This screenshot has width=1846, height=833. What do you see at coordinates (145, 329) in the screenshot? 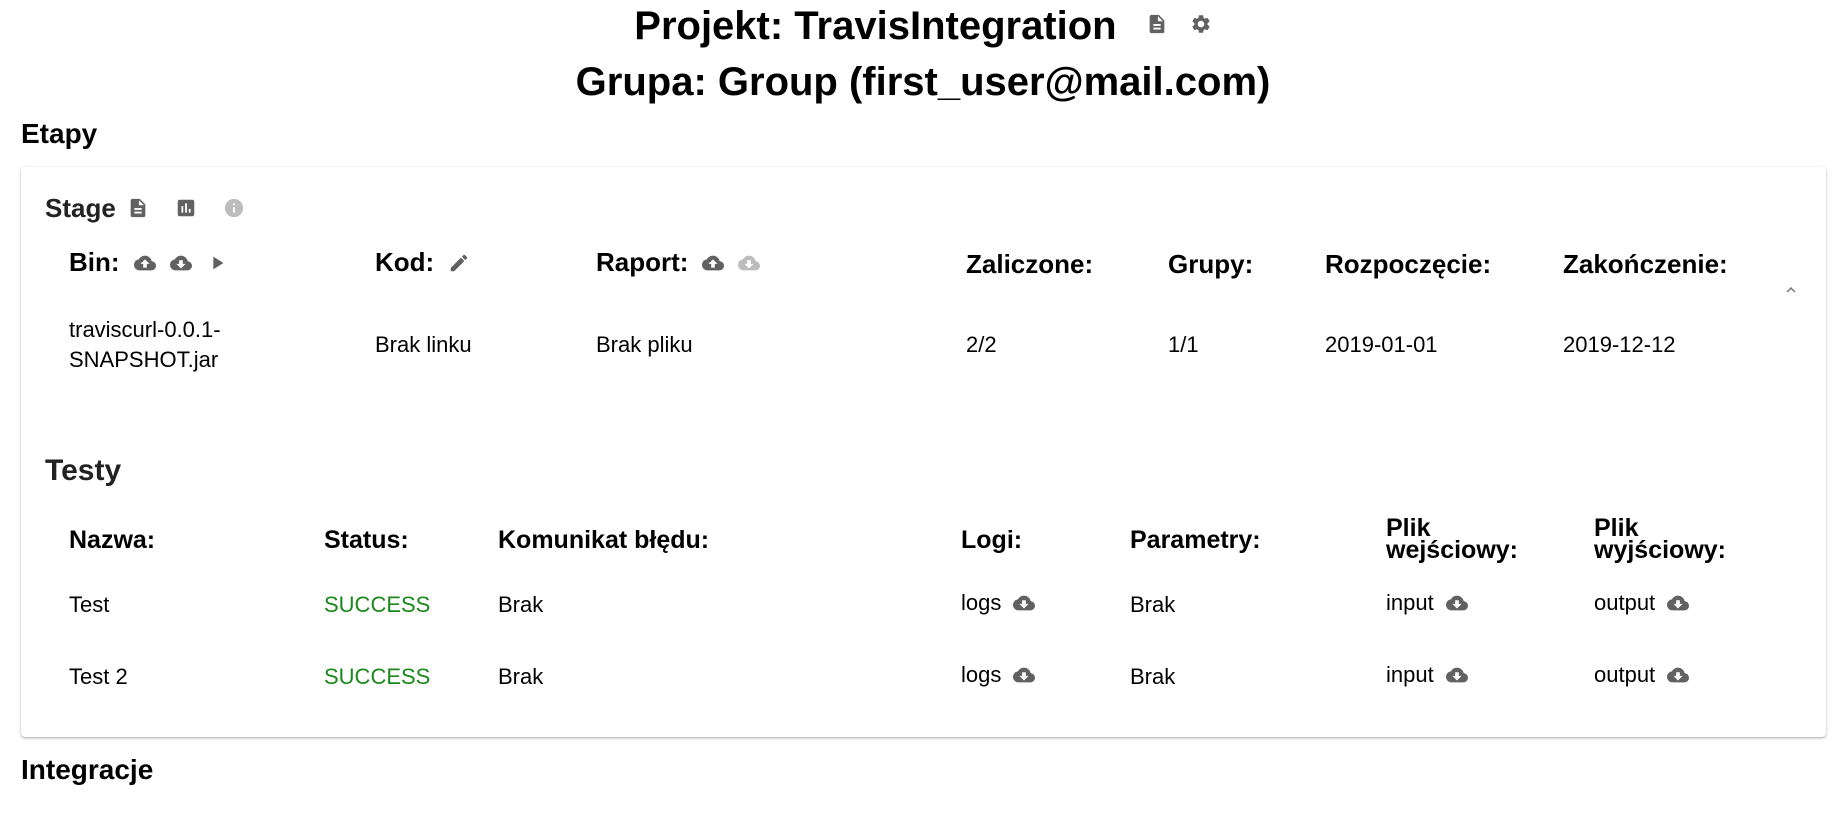
I see `bin-filename-line-1: traviscurl-0.0.1-` at bounding box center [145, 329].